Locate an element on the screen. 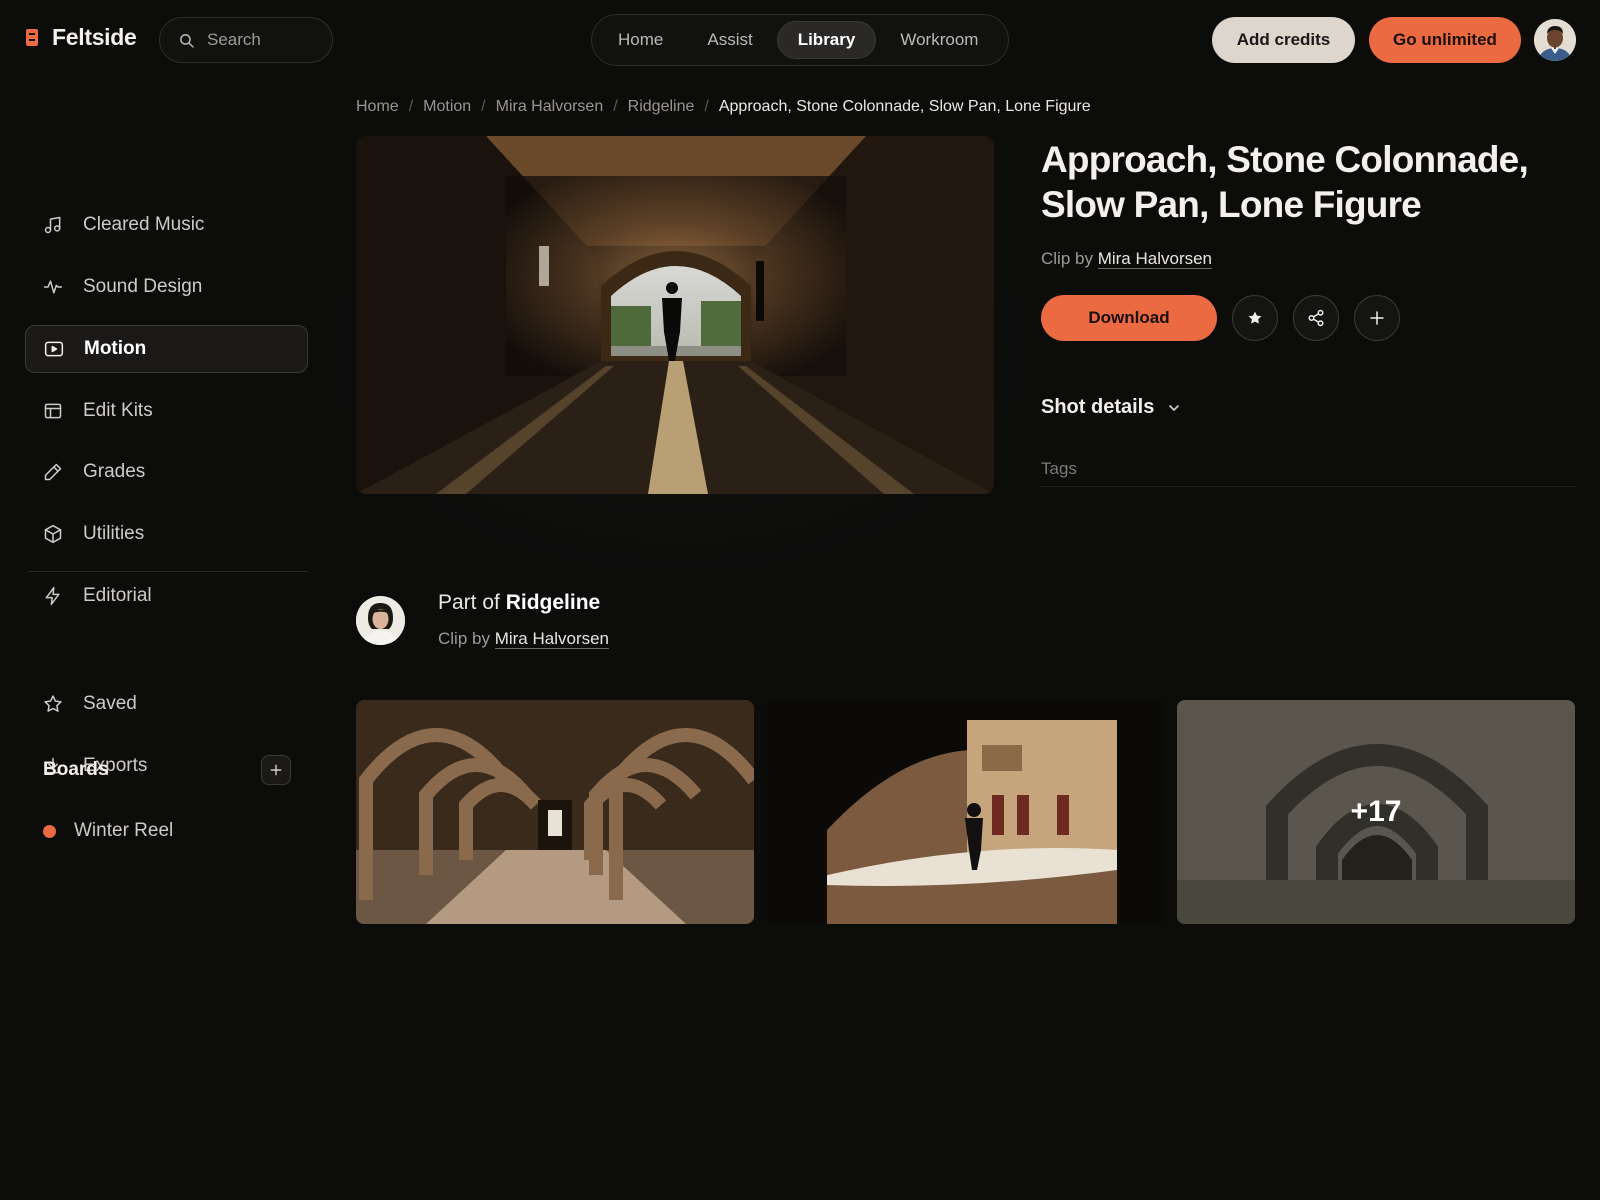 This screenshot has height=1200, width=1600. author-link: Mira Halvorsen is located at coordinates (1155, 259).